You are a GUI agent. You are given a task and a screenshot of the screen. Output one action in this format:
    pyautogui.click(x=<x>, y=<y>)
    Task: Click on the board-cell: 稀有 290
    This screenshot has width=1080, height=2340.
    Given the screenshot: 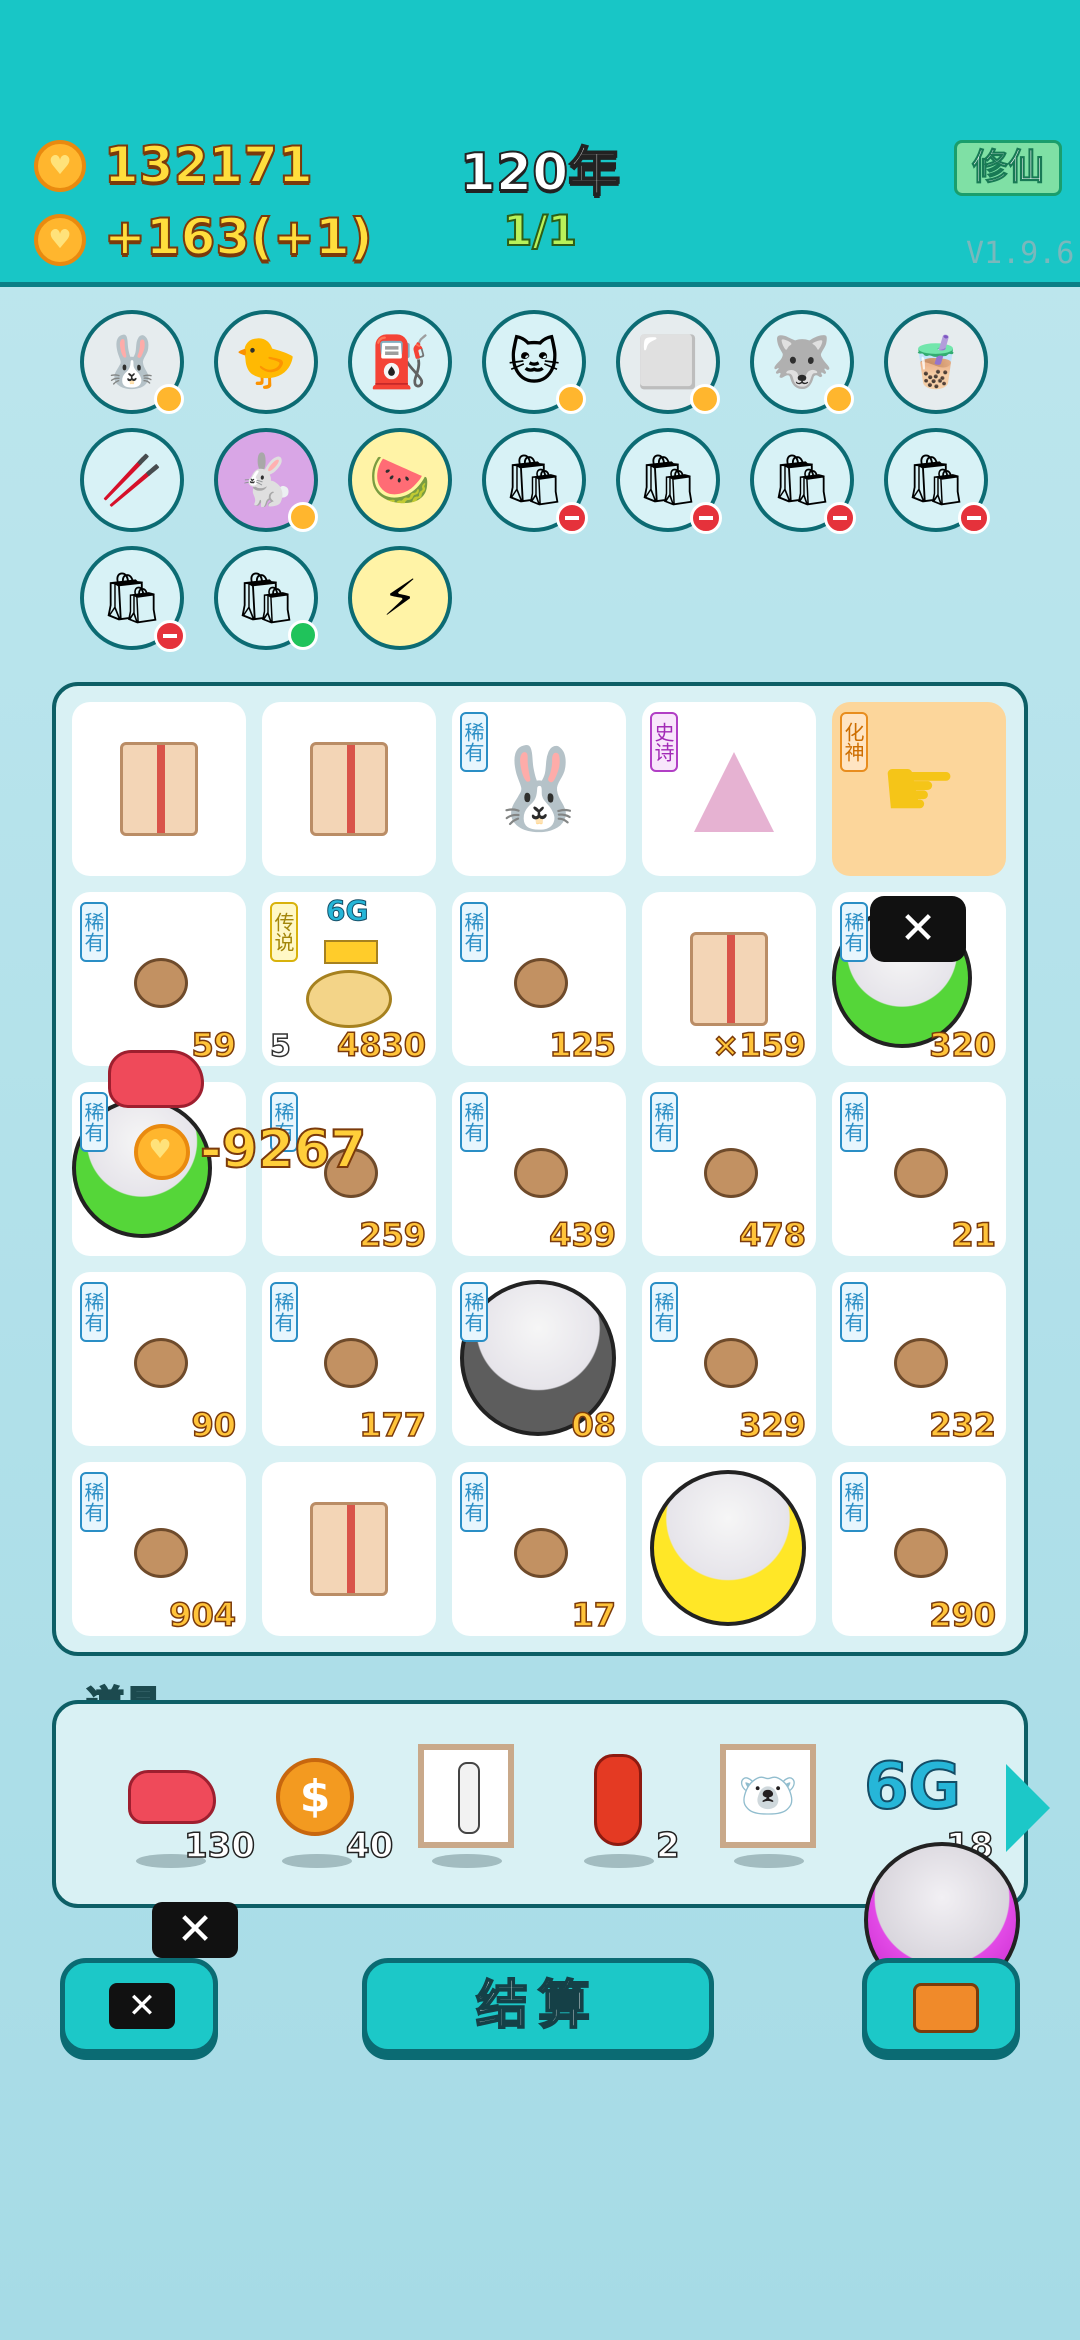 What is the action you would take?
    pyautogui.click(x=919, y=1549)
    